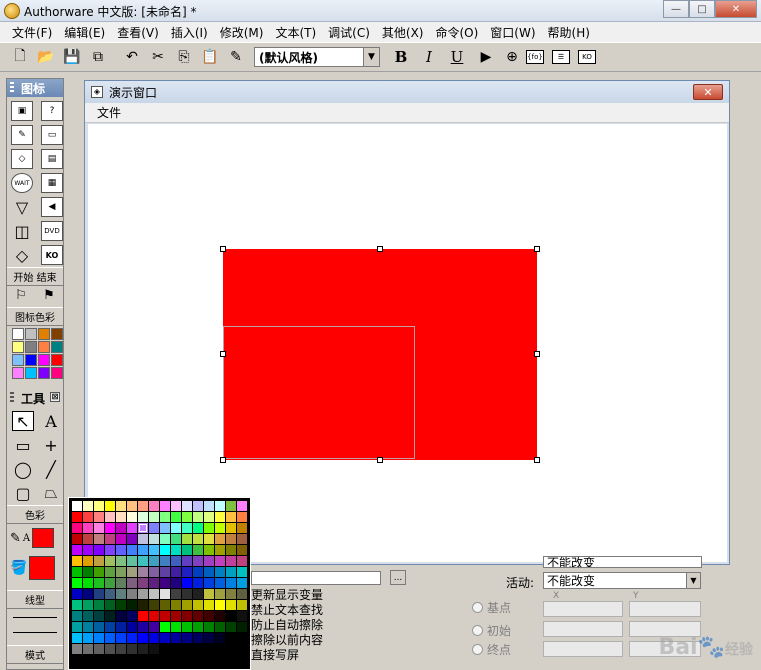  Describe the element at coordinates (42, 568) in the screenshot. I see `fill-color-swatch` at that location.